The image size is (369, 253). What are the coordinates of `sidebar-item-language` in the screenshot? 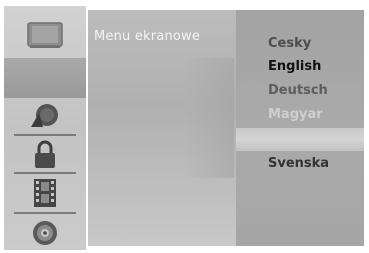 It's located at (45, 78).